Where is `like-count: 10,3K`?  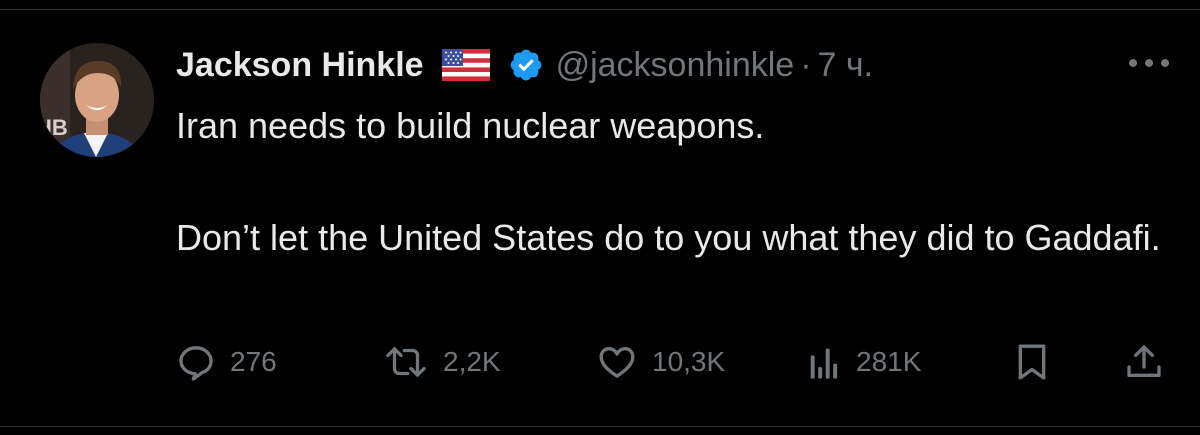
like-count: 10,3K is located at coordinates (689, 361).